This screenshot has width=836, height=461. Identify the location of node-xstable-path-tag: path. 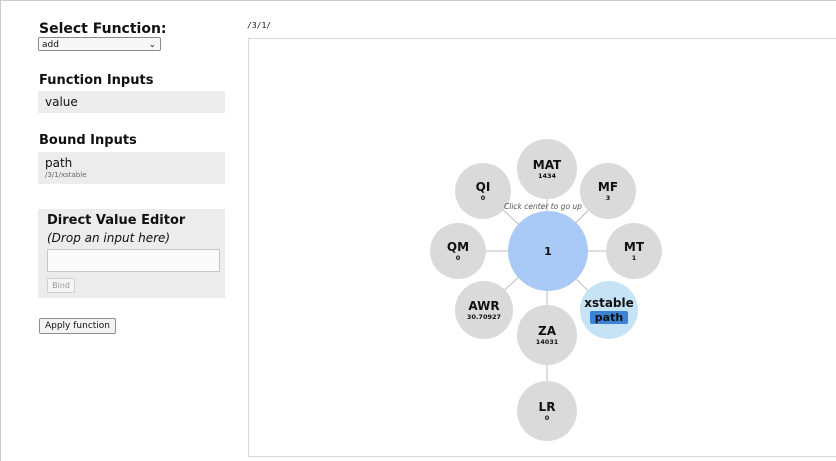
(609, 317).